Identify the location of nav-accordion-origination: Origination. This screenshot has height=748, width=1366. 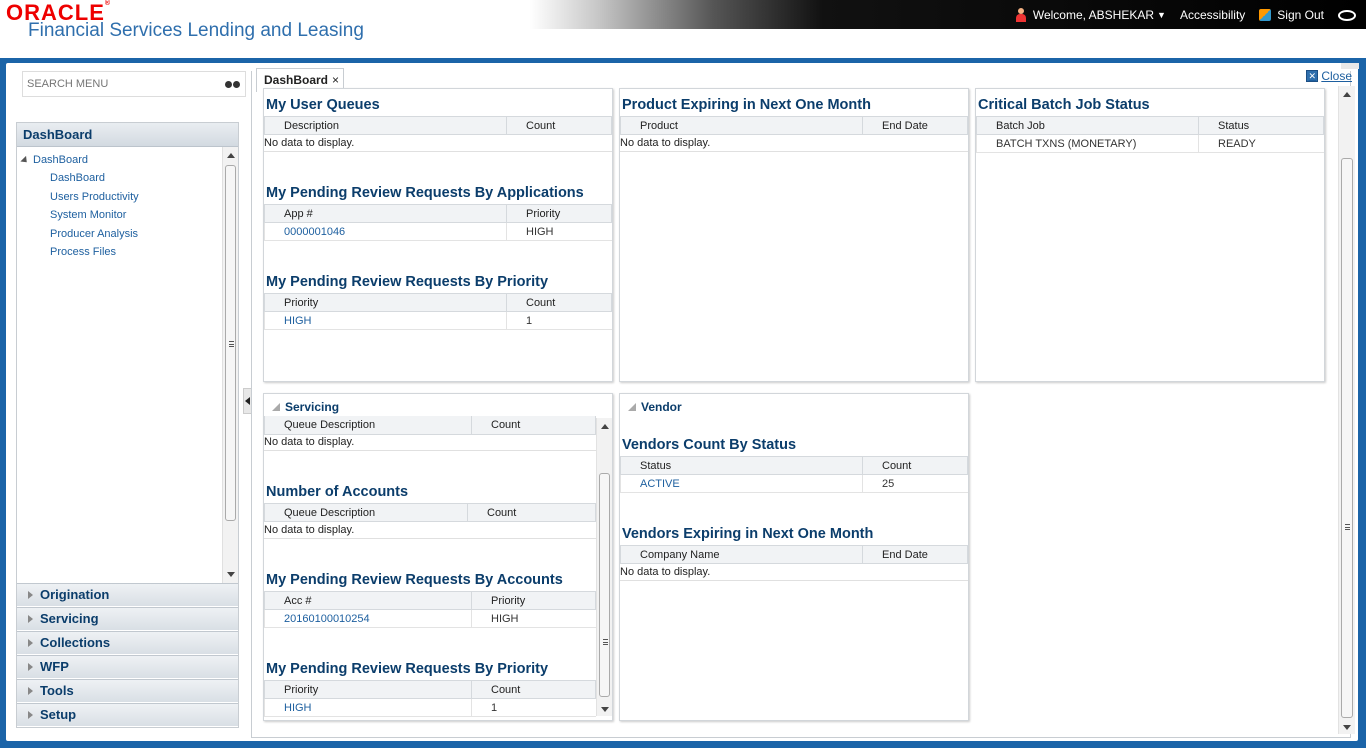
(127, 594).